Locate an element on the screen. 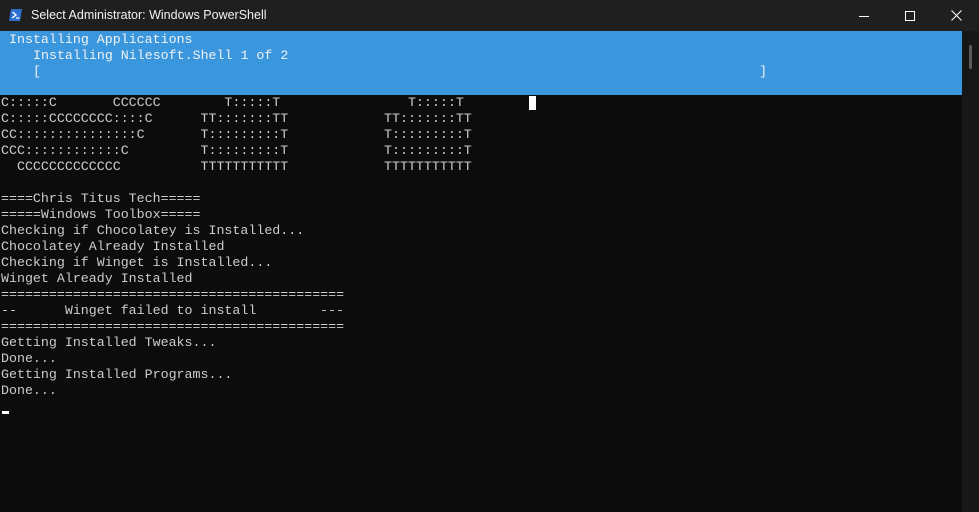 Image resolution: width=979 pixels, height=512 pixels. output-line: Chocolatey Already Installed is located at coordinates (113, 246).